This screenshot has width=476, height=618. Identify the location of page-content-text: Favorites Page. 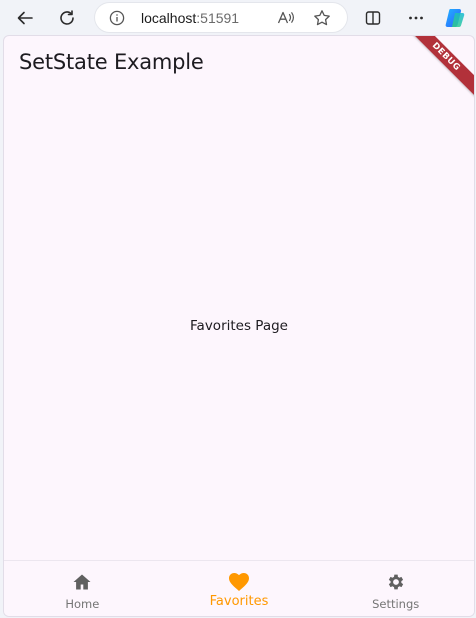
(239, 326).